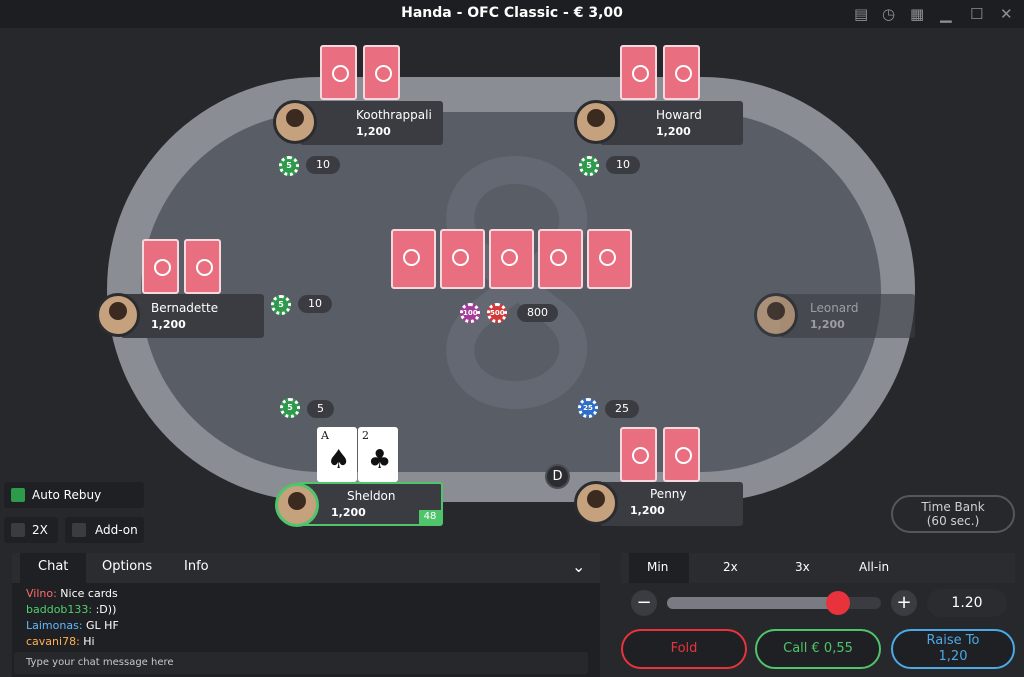 This screenshot has height=677, width=1024. Describe the element at coordinates (53, 566) in the screenshot. I see `tab-chat: Chat` at that location.